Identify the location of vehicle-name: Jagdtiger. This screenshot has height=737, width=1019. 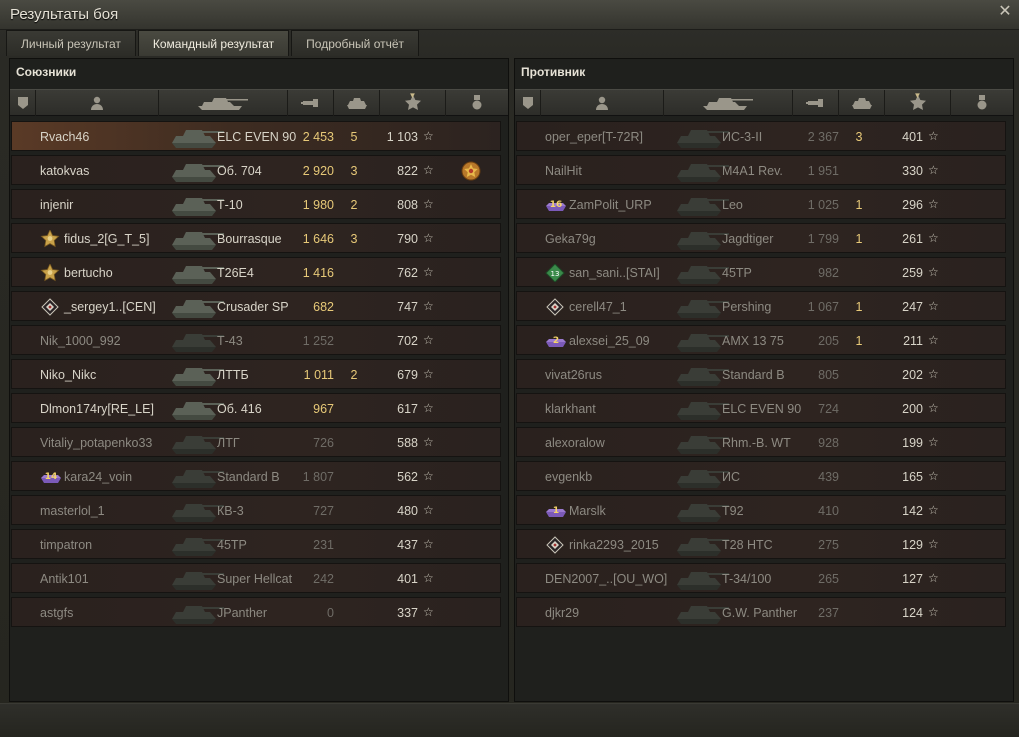
(748, 239).